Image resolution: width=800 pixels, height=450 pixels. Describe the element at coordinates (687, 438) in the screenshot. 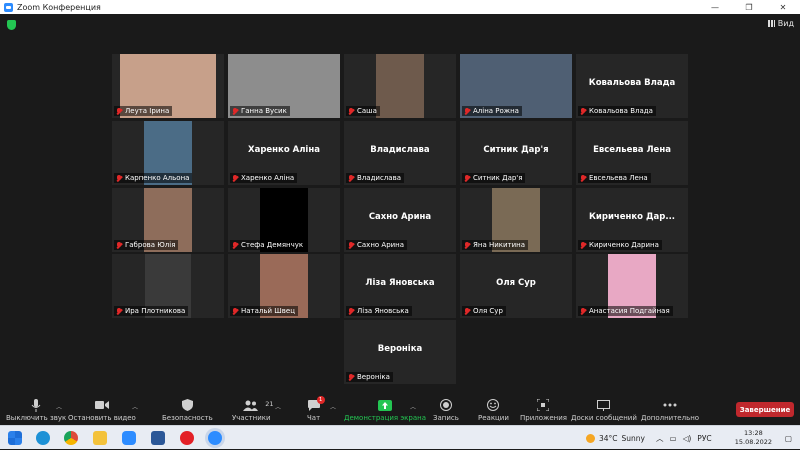

I see `volume-icon: ◁)` at that location.